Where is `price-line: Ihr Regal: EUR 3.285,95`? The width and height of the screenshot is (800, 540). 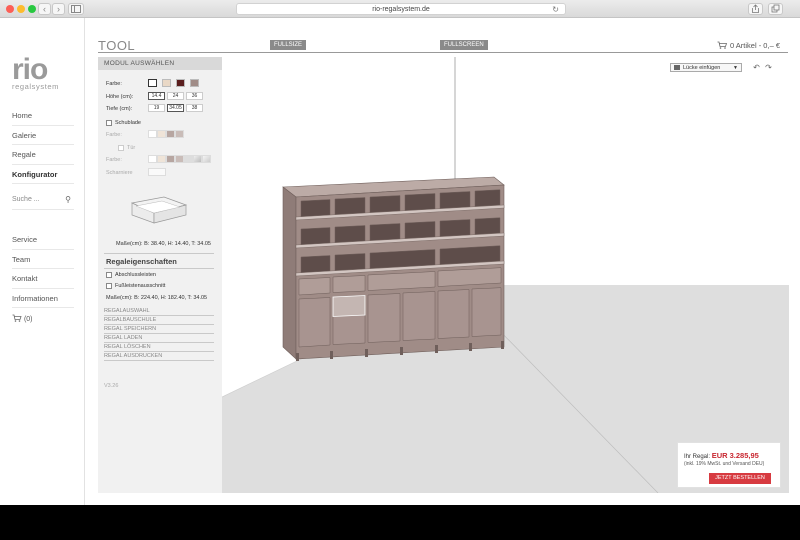
price-line: Ihr Regal: EUR 3.285,95 is located at coordinates (721, 455).